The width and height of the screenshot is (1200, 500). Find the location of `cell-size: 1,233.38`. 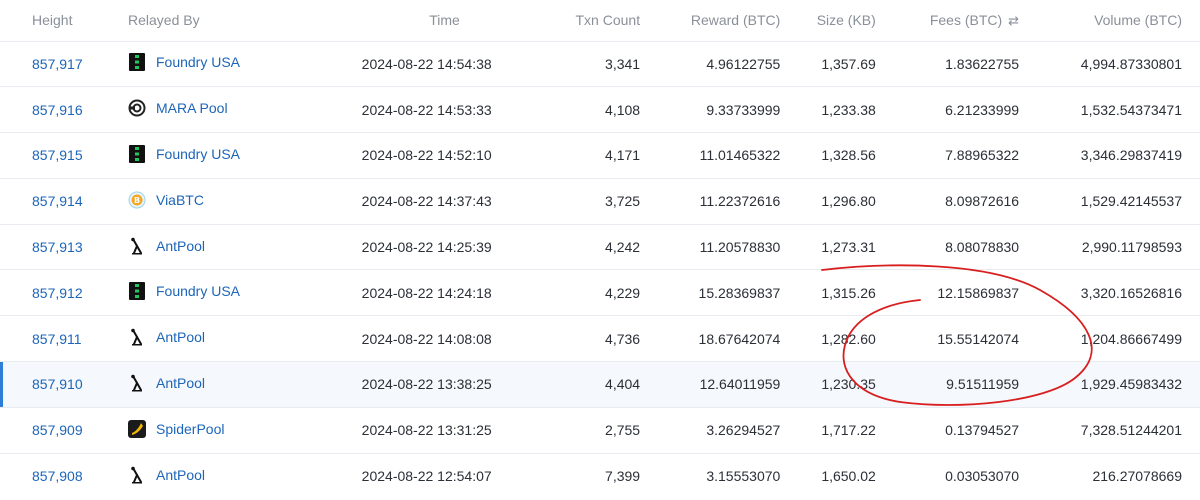

cell-size: 1,233.38 is located at coordinates (848, 109).